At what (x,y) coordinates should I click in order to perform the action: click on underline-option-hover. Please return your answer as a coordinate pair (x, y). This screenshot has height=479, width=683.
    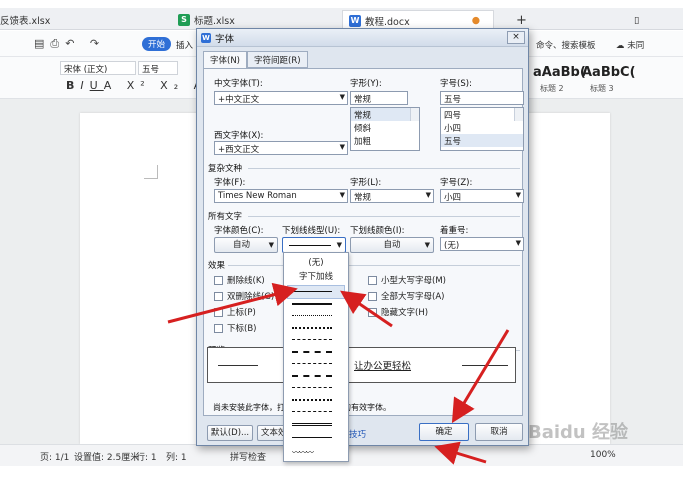
    Looking at the image, I should click on (316, 292).